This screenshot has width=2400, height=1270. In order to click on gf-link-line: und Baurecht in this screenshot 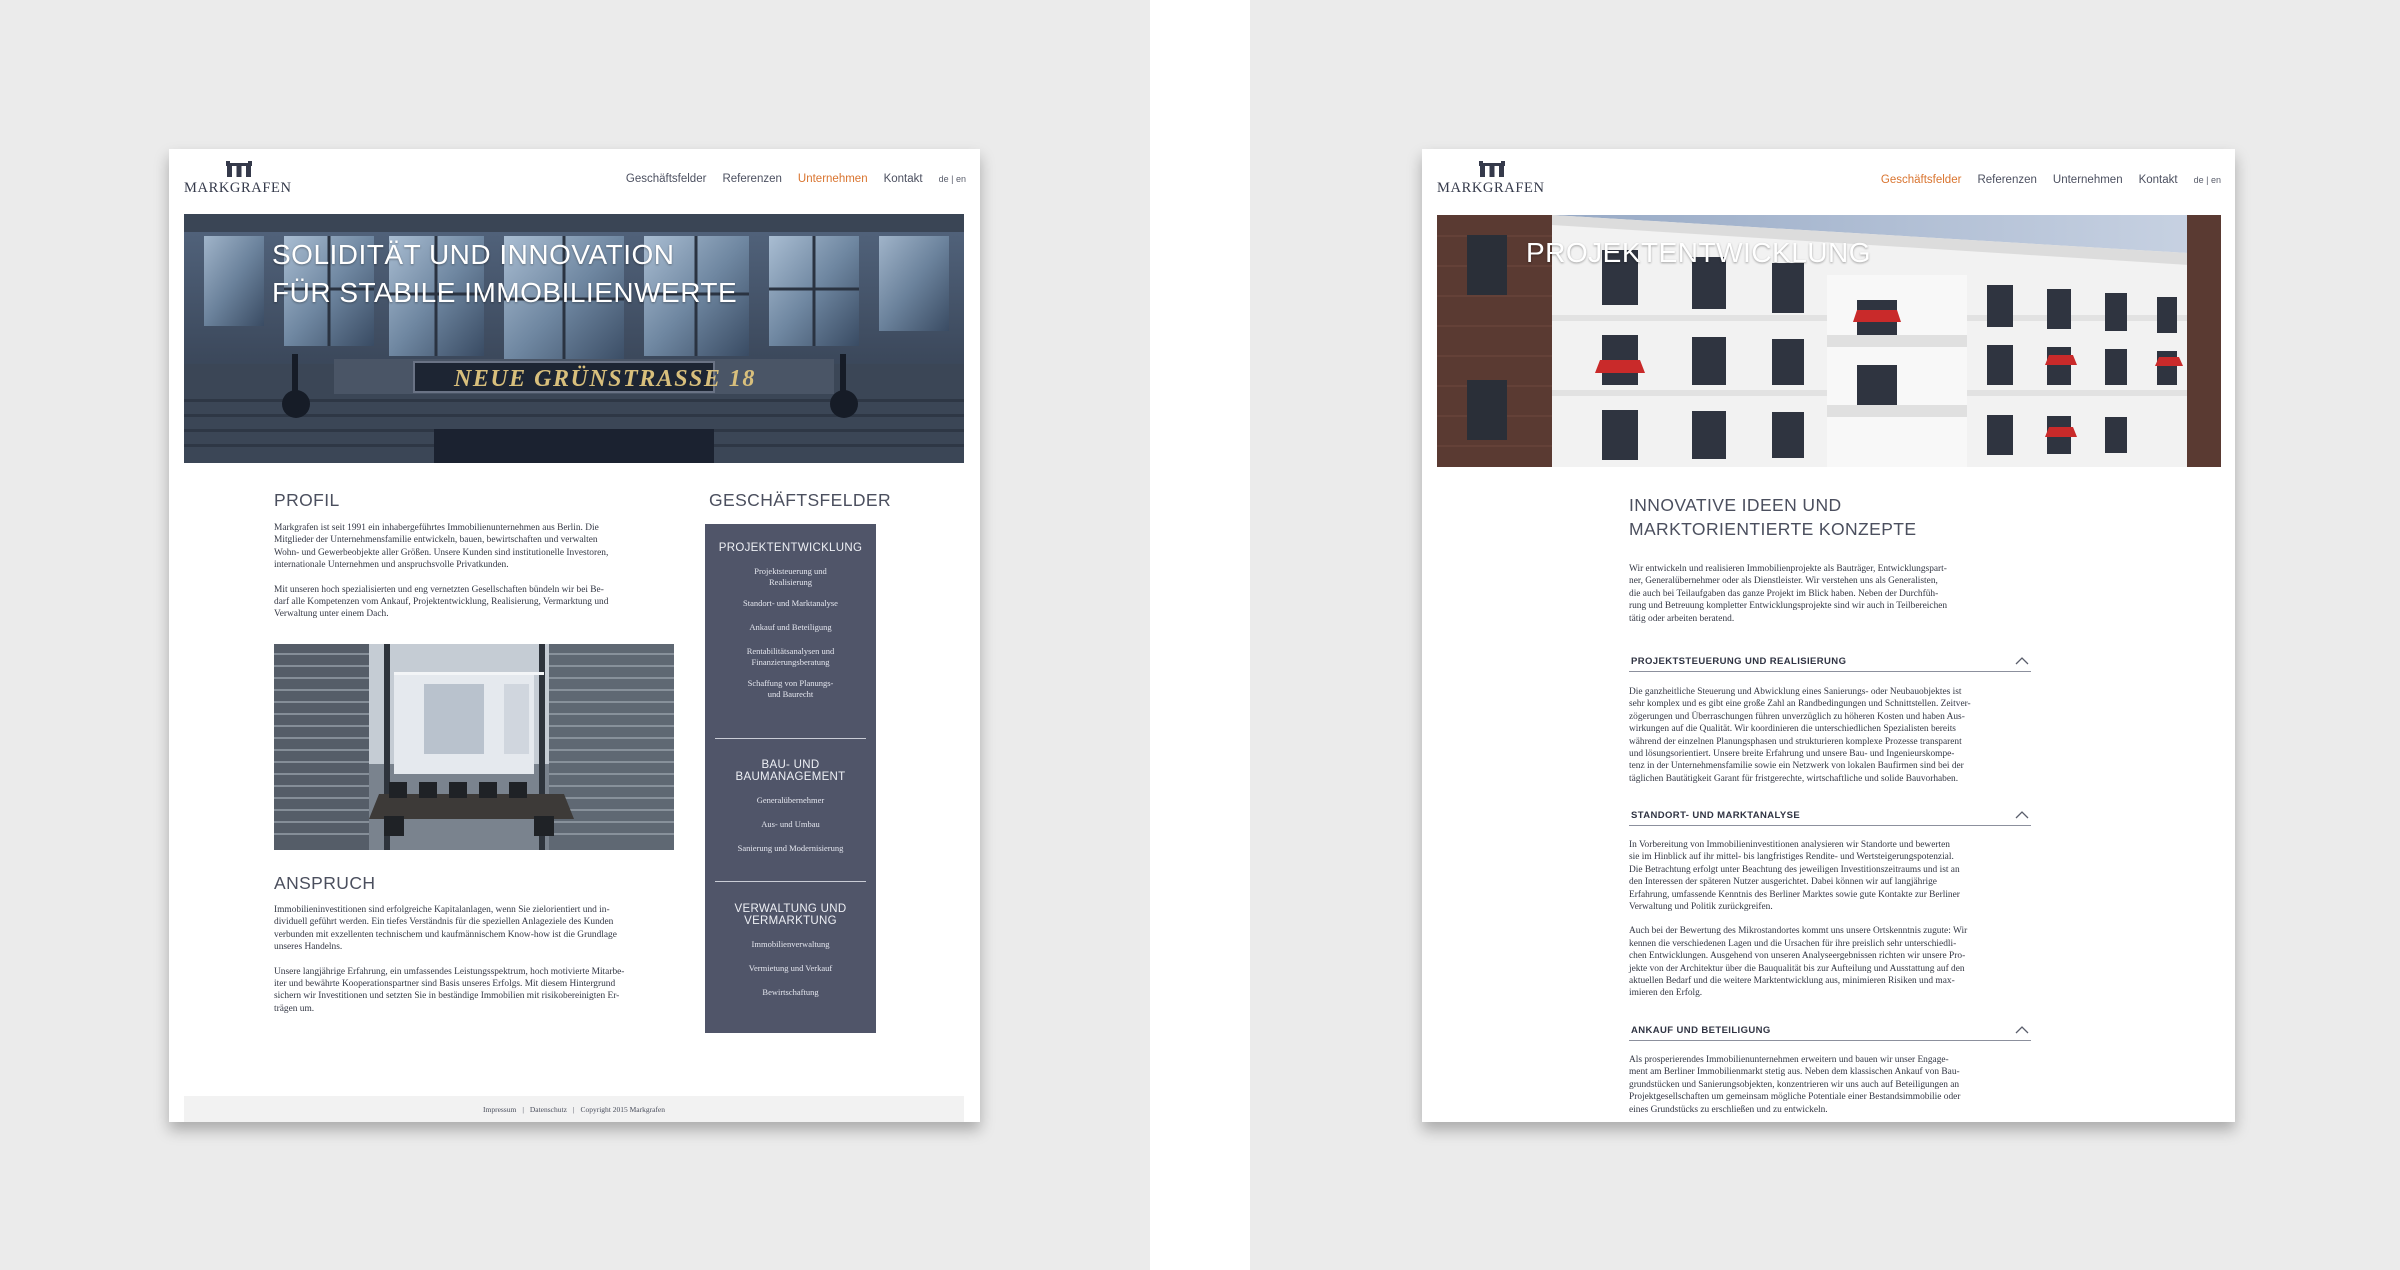, I will do `click(790, 694)`.